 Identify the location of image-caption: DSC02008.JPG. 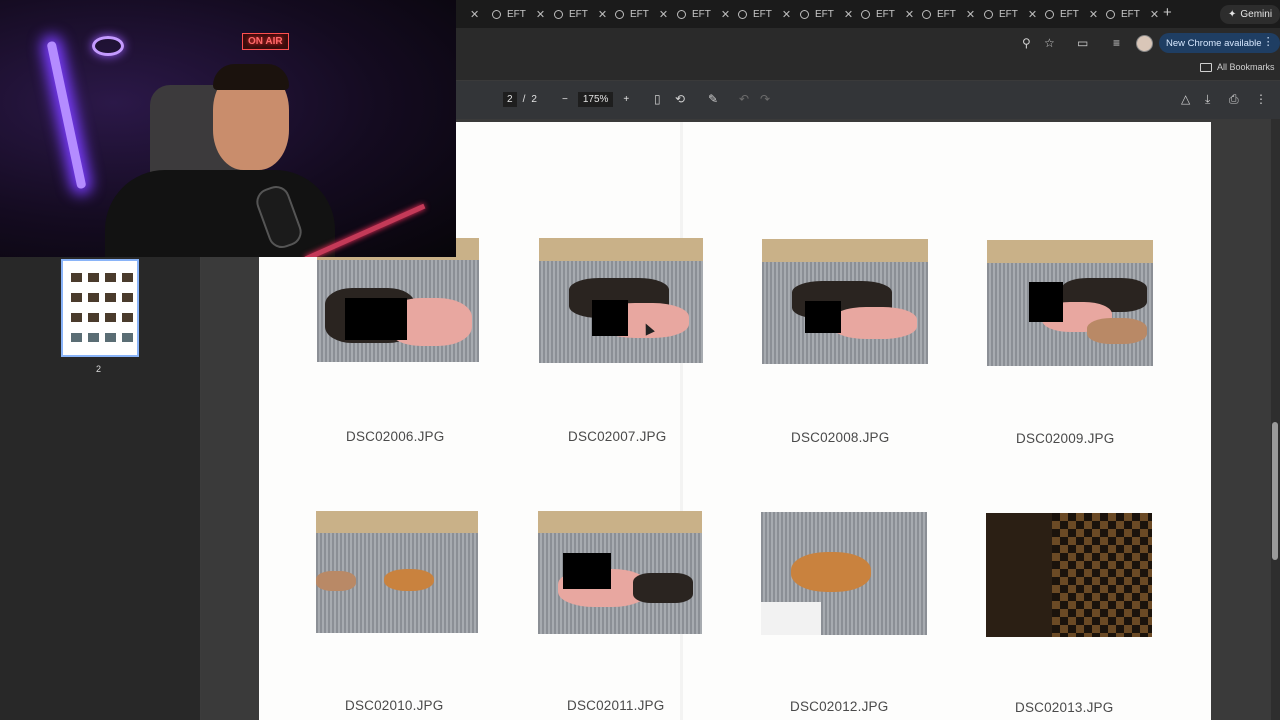
(840, 437).